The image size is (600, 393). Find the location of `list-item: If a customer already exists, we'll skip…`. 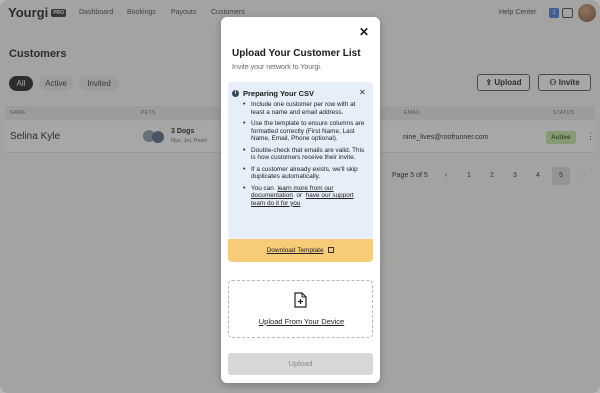

list-item: If a customer already exists, we'll skip… is located at coordinates (304, 173).